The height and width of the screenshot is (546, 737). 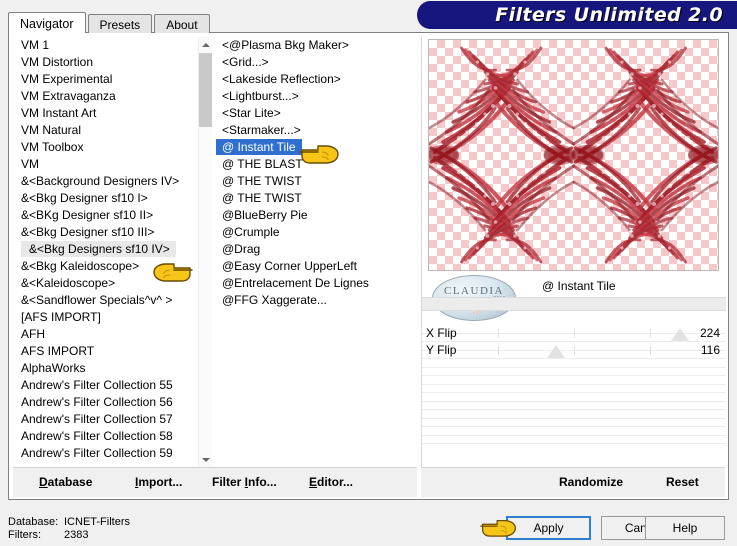 I want to click on filter-list-item: <@Plasma Bkg Maker>, so click(x=309, y=45).